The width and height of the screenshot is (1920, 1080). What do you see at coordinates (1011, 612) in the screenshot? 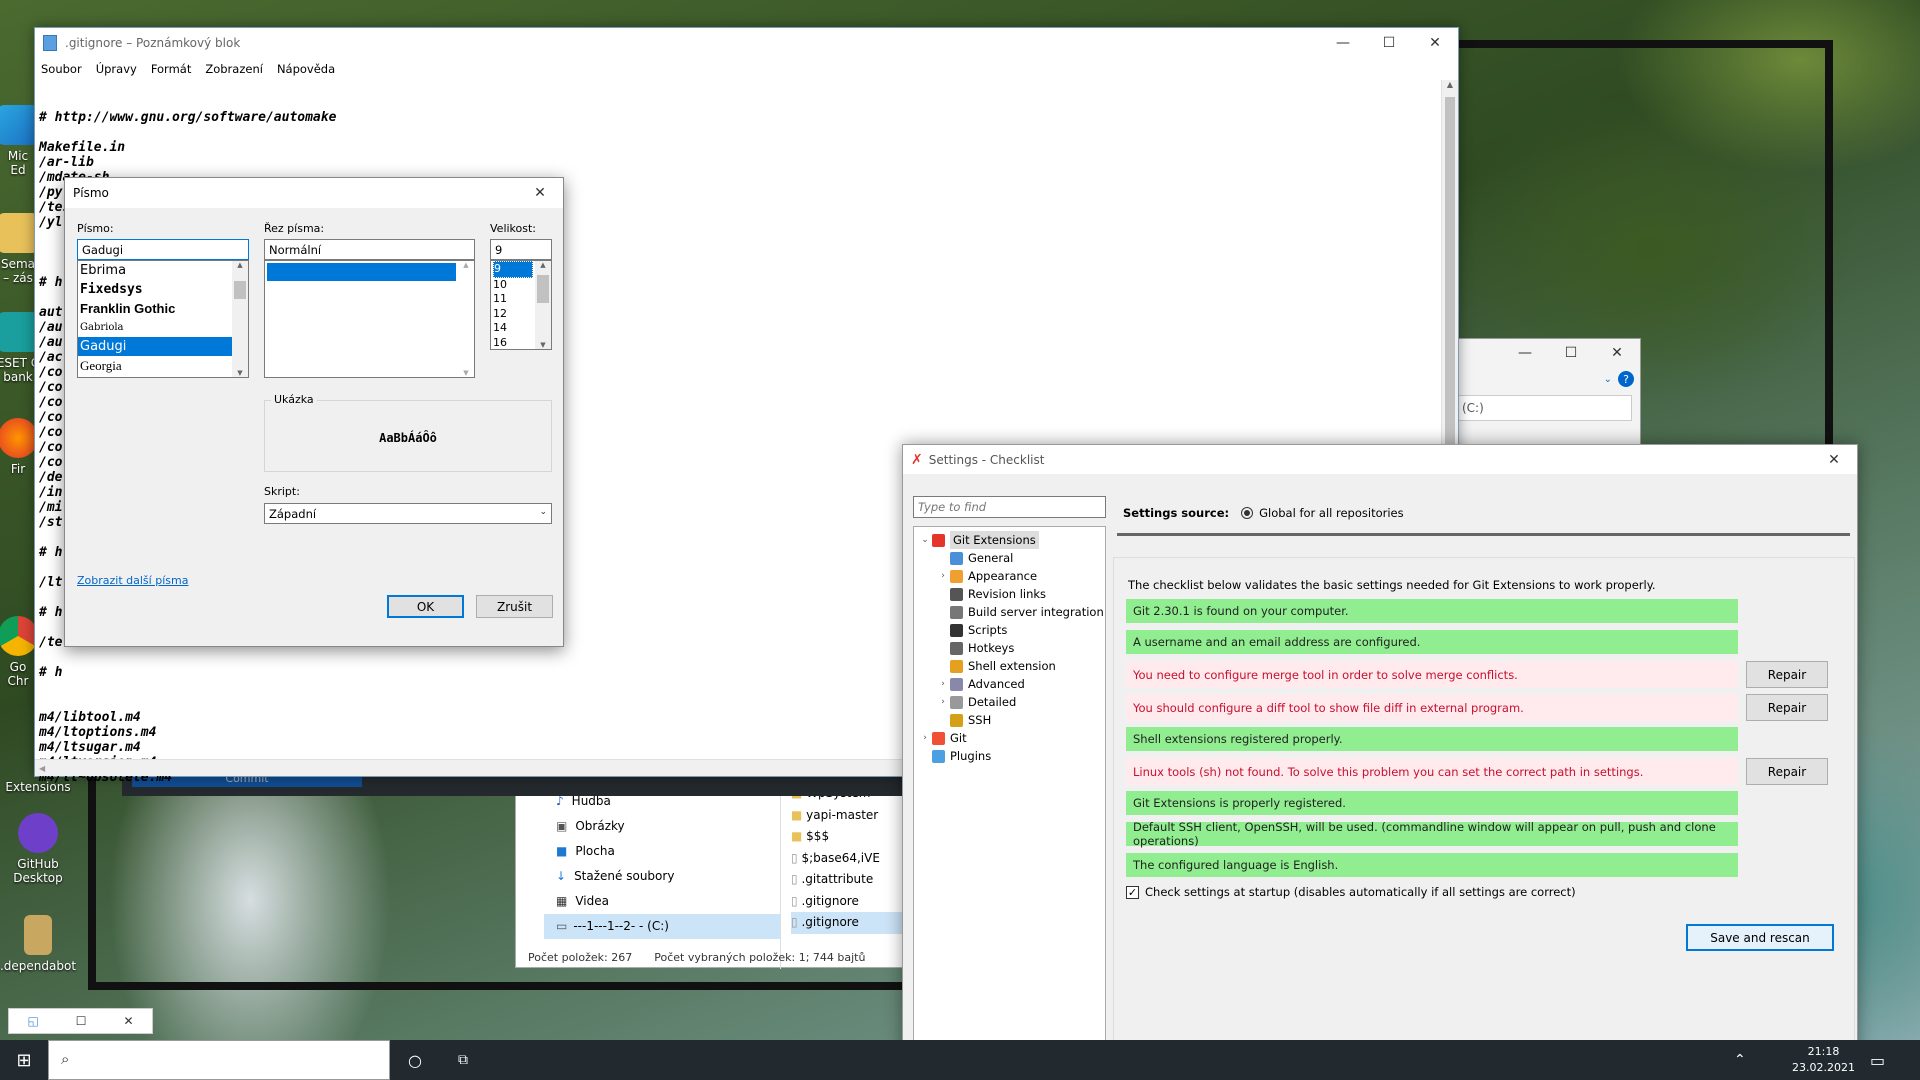
I see `tree-item-build-server-integration: Build server integration` at bounding box center [1011, 612].